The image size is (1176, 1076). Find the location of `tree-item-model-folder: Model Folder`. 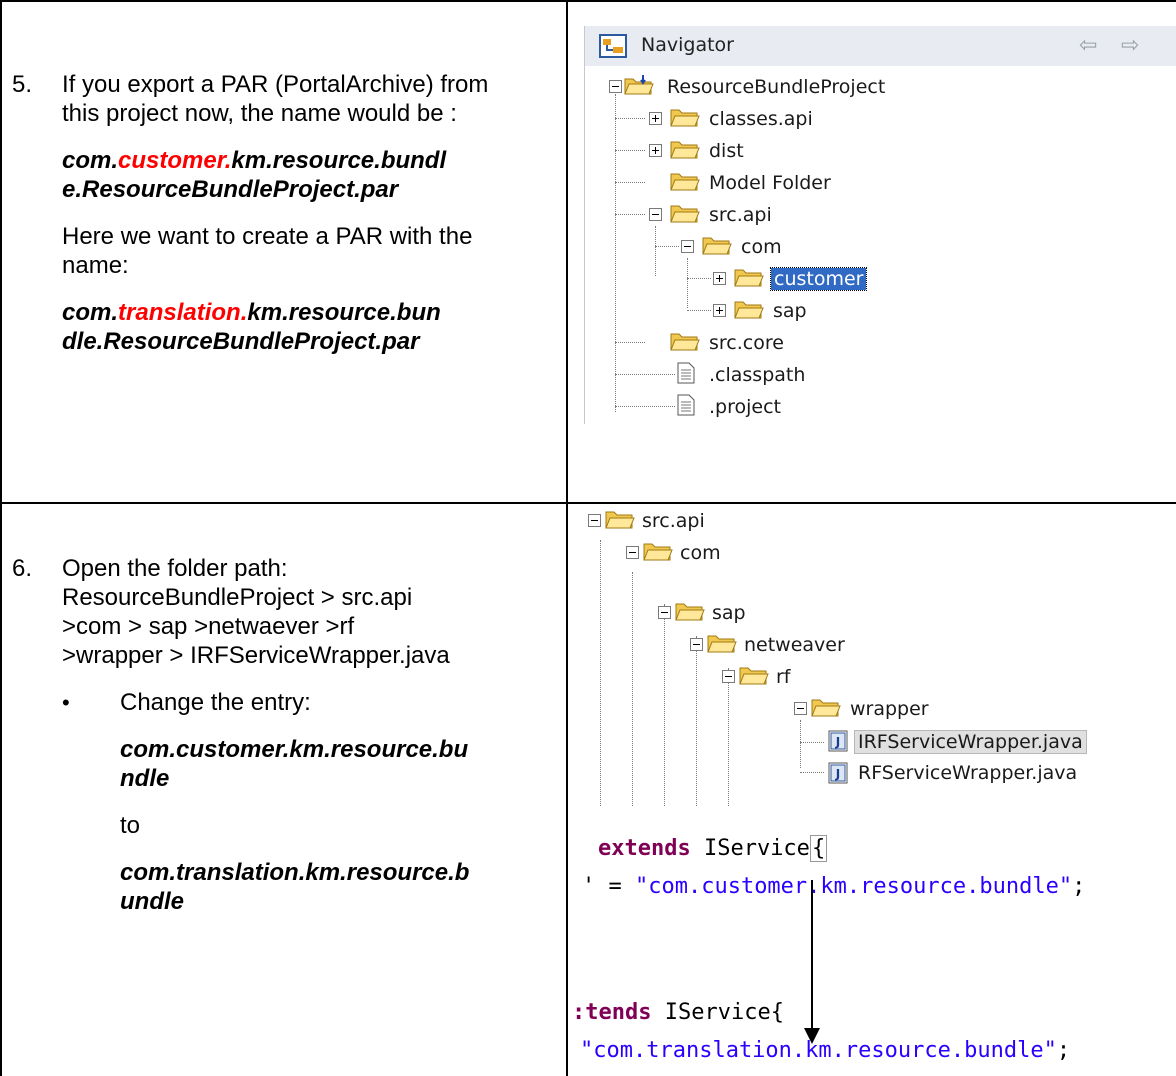

tree-item-model-folder: Model Folder is located at coordinates (770, 183).